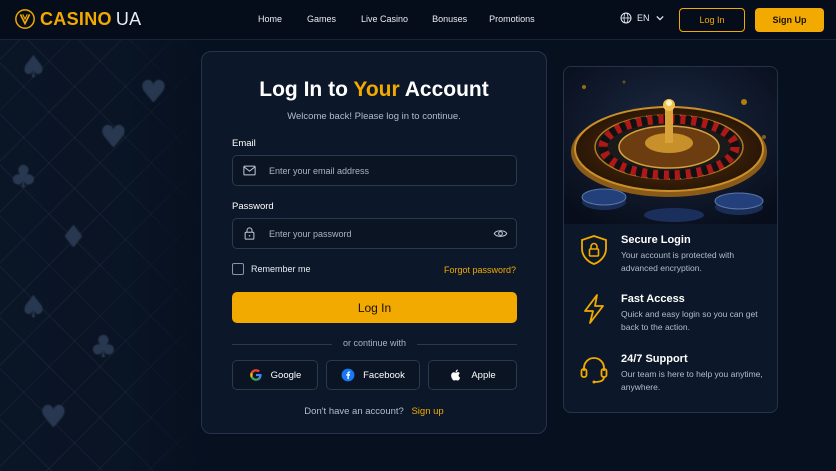 The width and height of the screenshot is (836, 471). I want to click on remember-me: Remember me, so click(271, 269).